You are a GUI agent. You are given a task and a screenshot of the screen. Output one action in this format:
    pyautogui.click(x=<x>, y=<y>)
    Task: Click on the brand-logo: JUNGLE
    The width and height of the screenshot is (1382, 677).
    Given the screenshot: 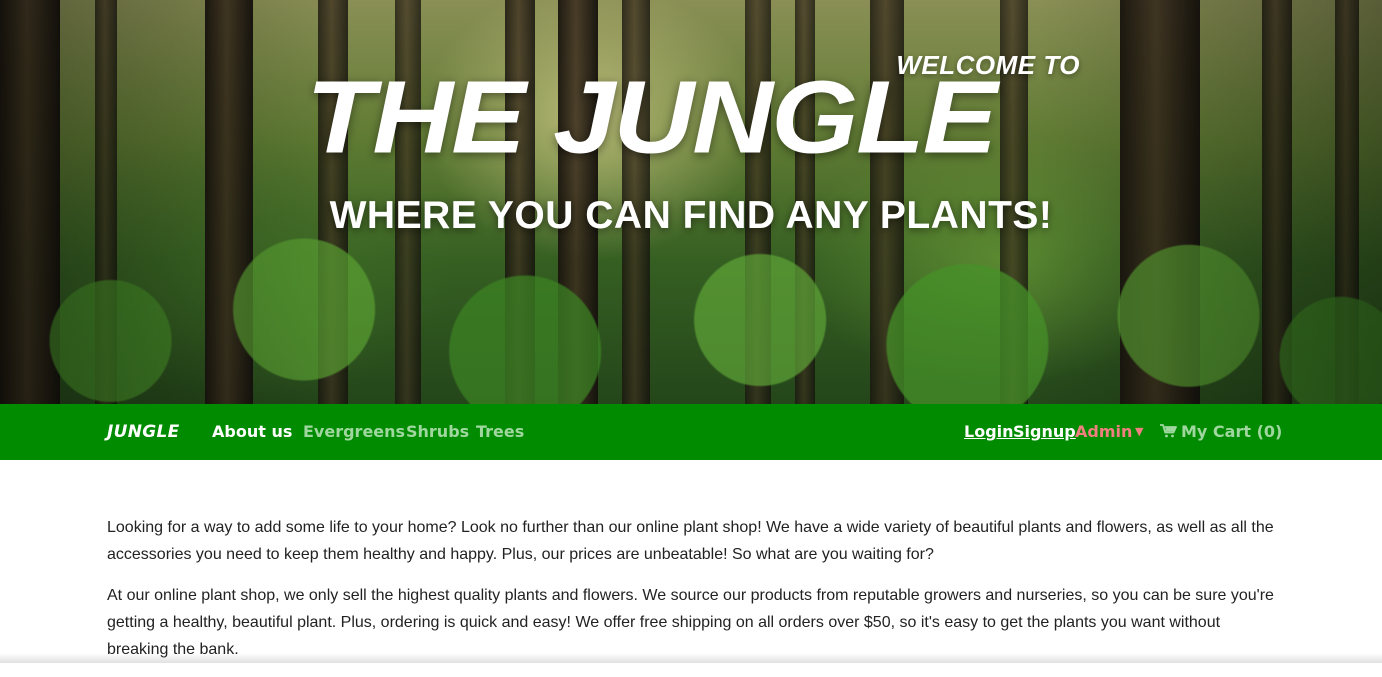 What is the action you would take?
    pyautogui.click(x=143, y=432)
    